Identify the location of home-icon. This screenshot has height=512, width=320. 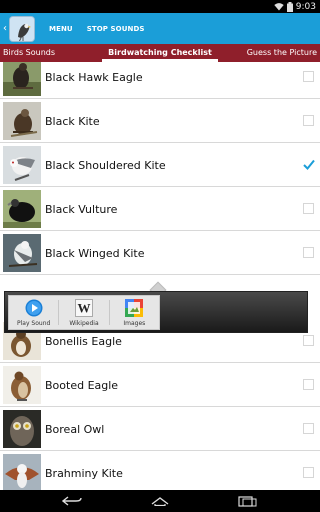
(160, 501).